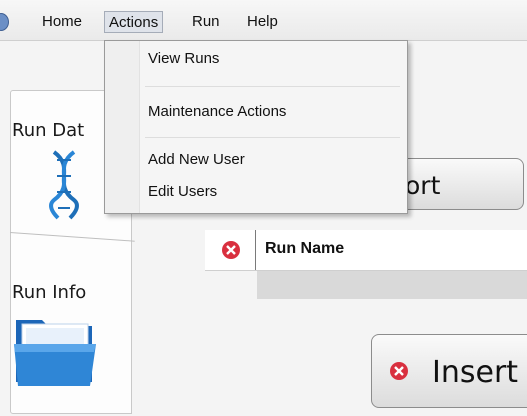 The height and width of the screenshot is (416, 527). I want to click on tab-run-info-label: Run Info, so click(49, 292).